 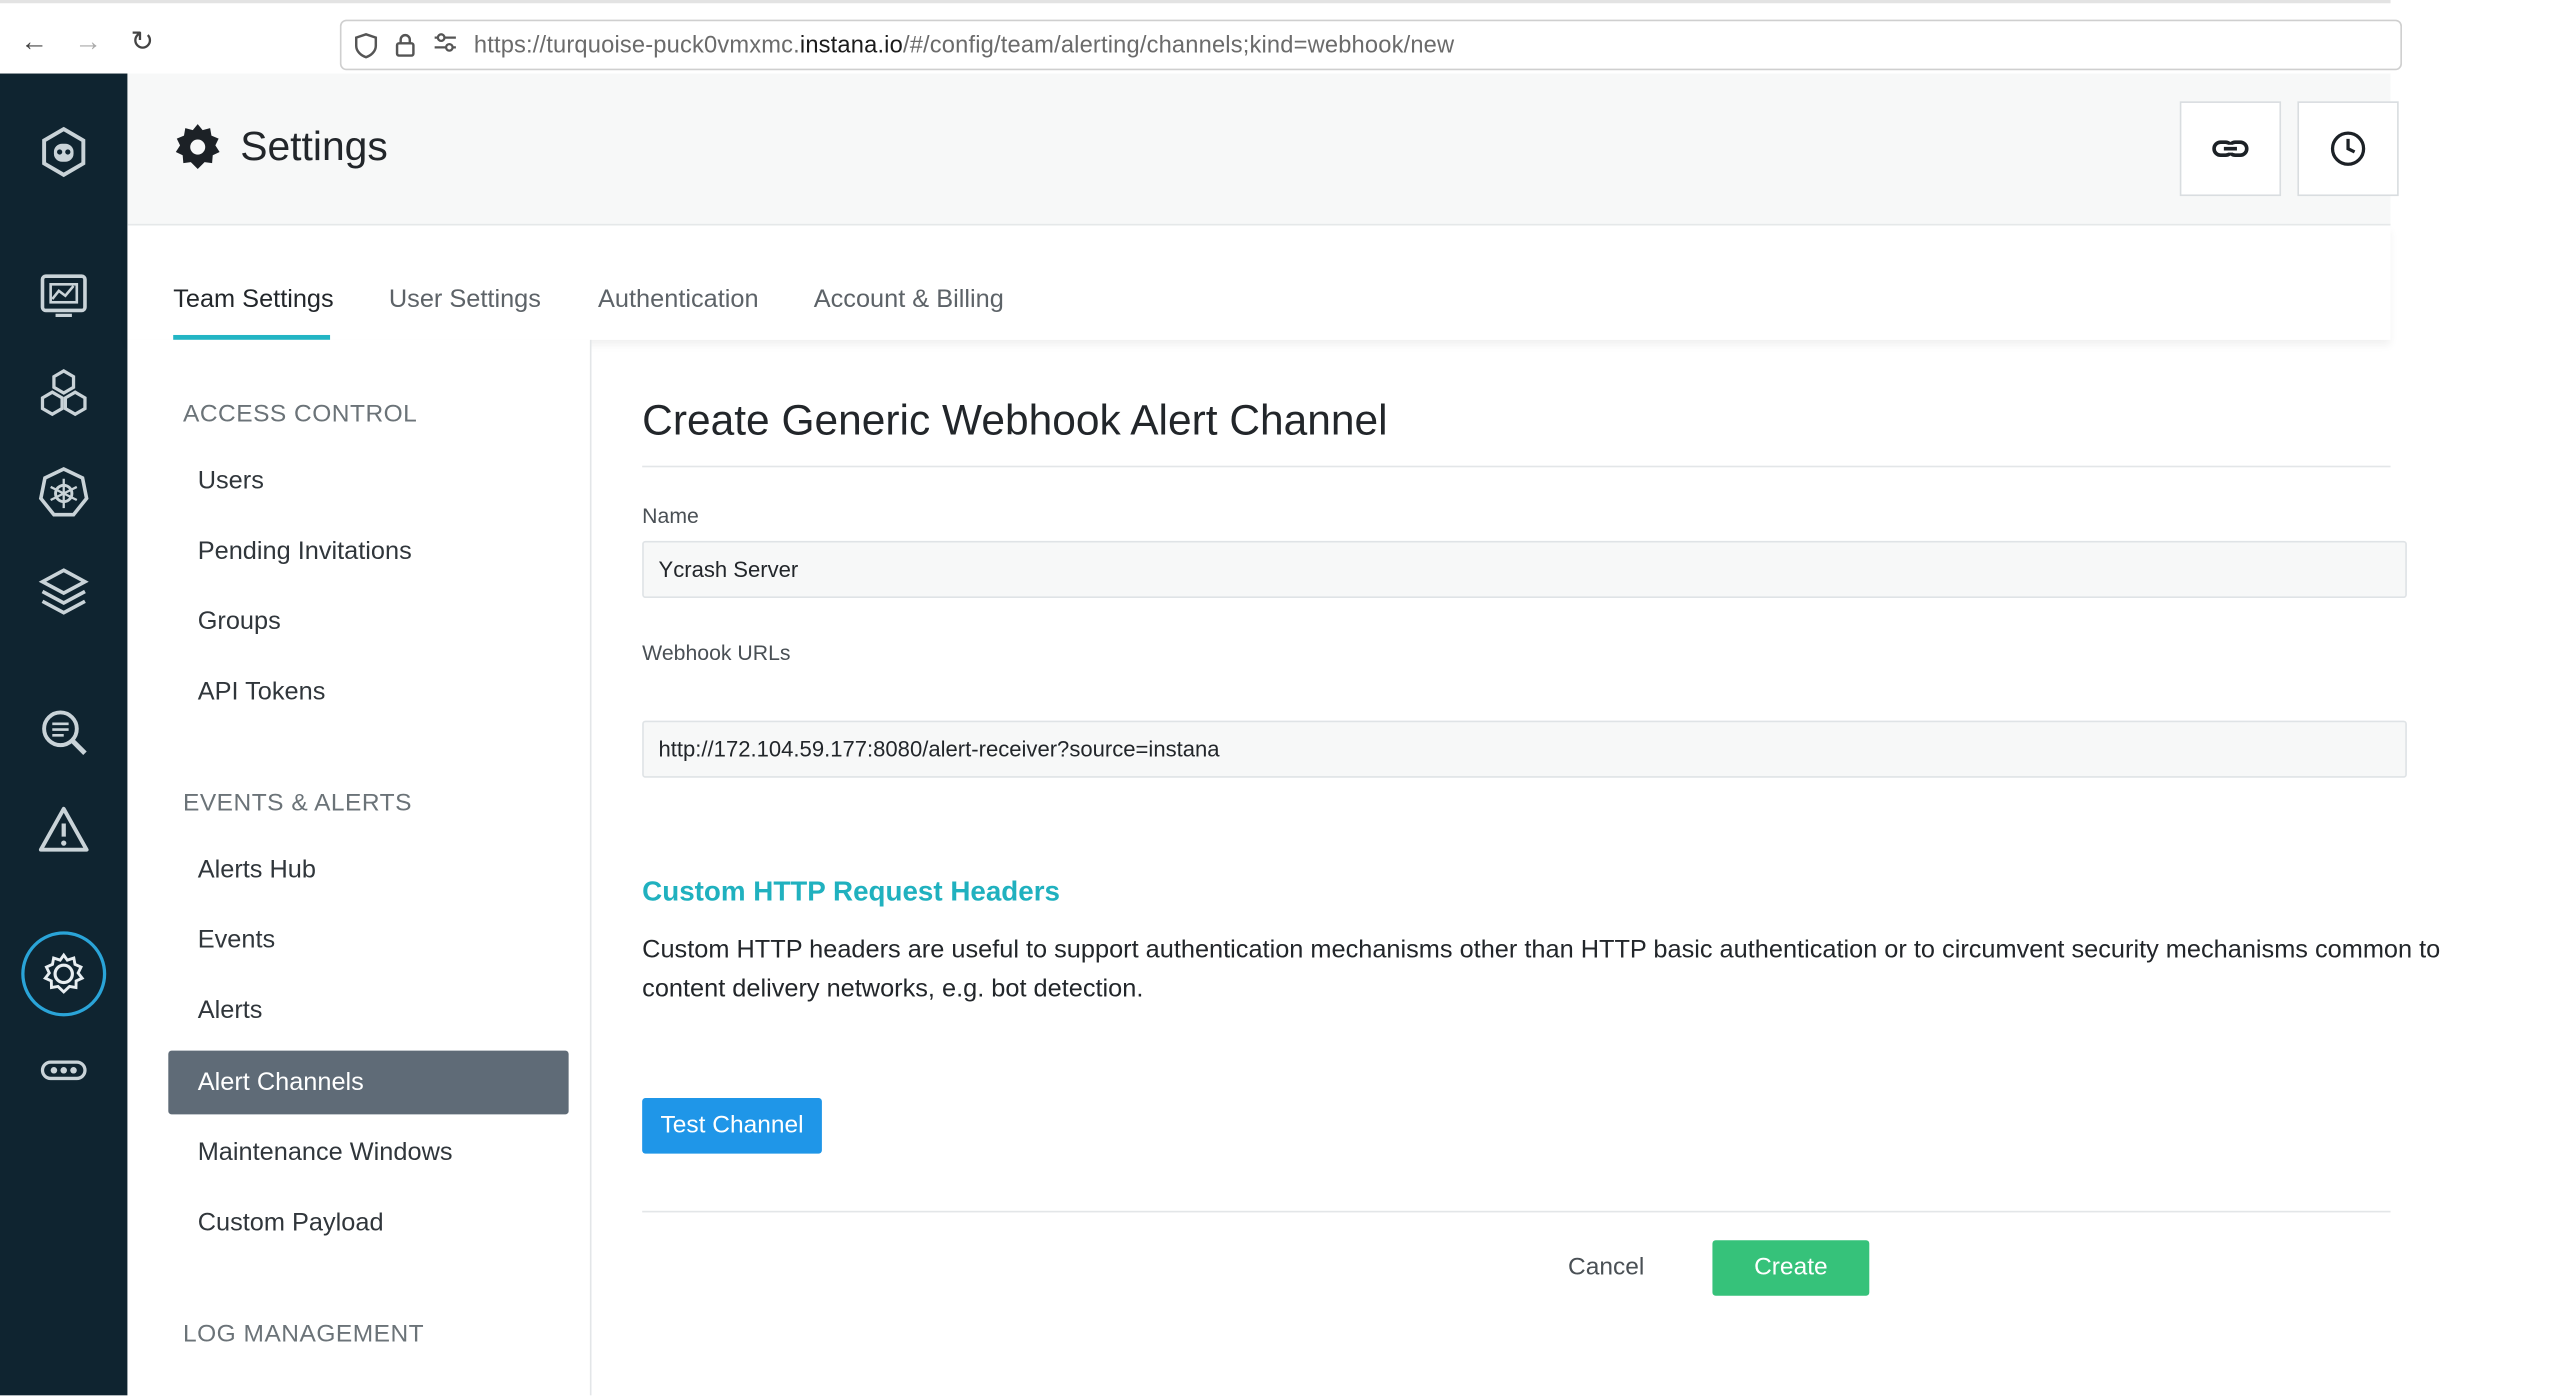 I want to click on clock-icon, so click(x=2348, y=148).